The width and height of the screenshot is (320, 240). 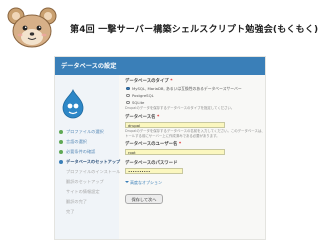 I want to click on step-site-config: サイトの情報設定, so click(x=83, y=191).